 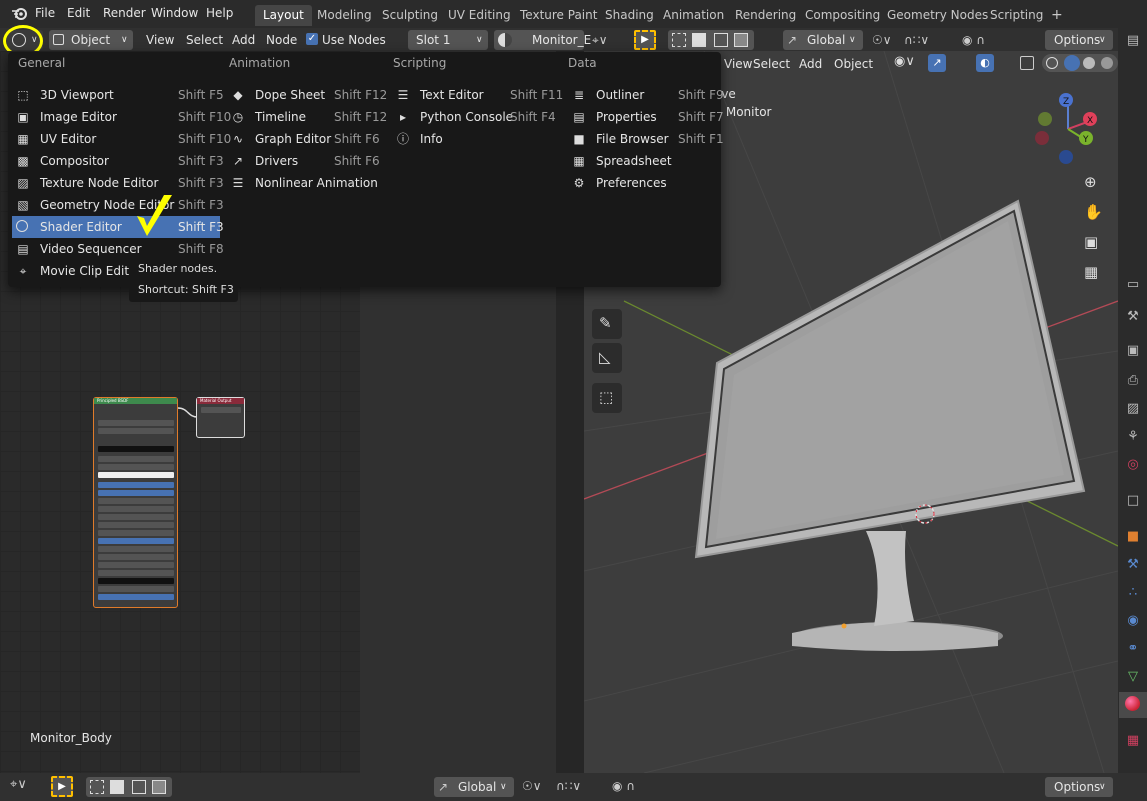 What do you see at coordinates (160, 40) in the screenshot?
I see `menu-view: View` at bounding box center [160, 40].